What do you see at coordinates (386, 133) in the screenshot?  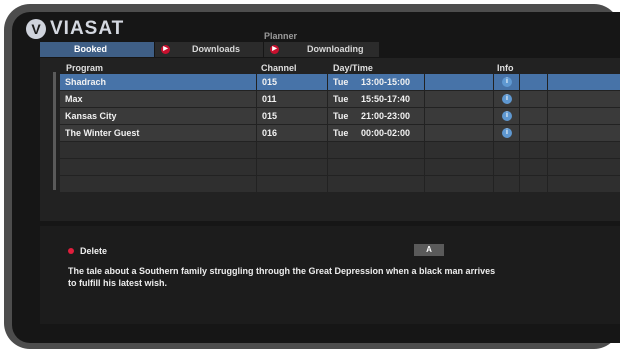 I see `cell-time: 00:00-02:00` at bounding box center [386, 133].